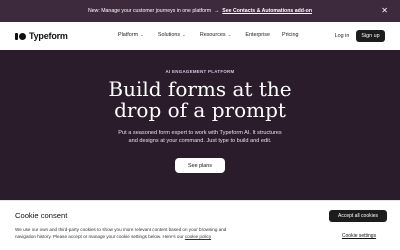  Describe the element at coordinates (128, 35) in the screenshot. I see `nav-item-label: Platform` at that location.